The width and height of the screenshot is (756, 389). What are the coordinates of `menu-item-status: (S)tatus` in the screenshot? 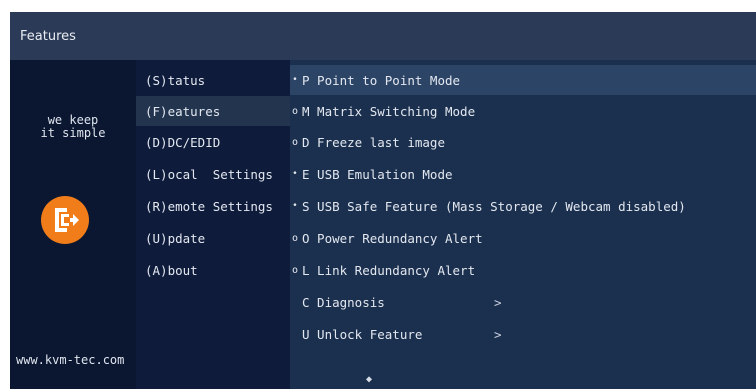 It's located at (213, 80).